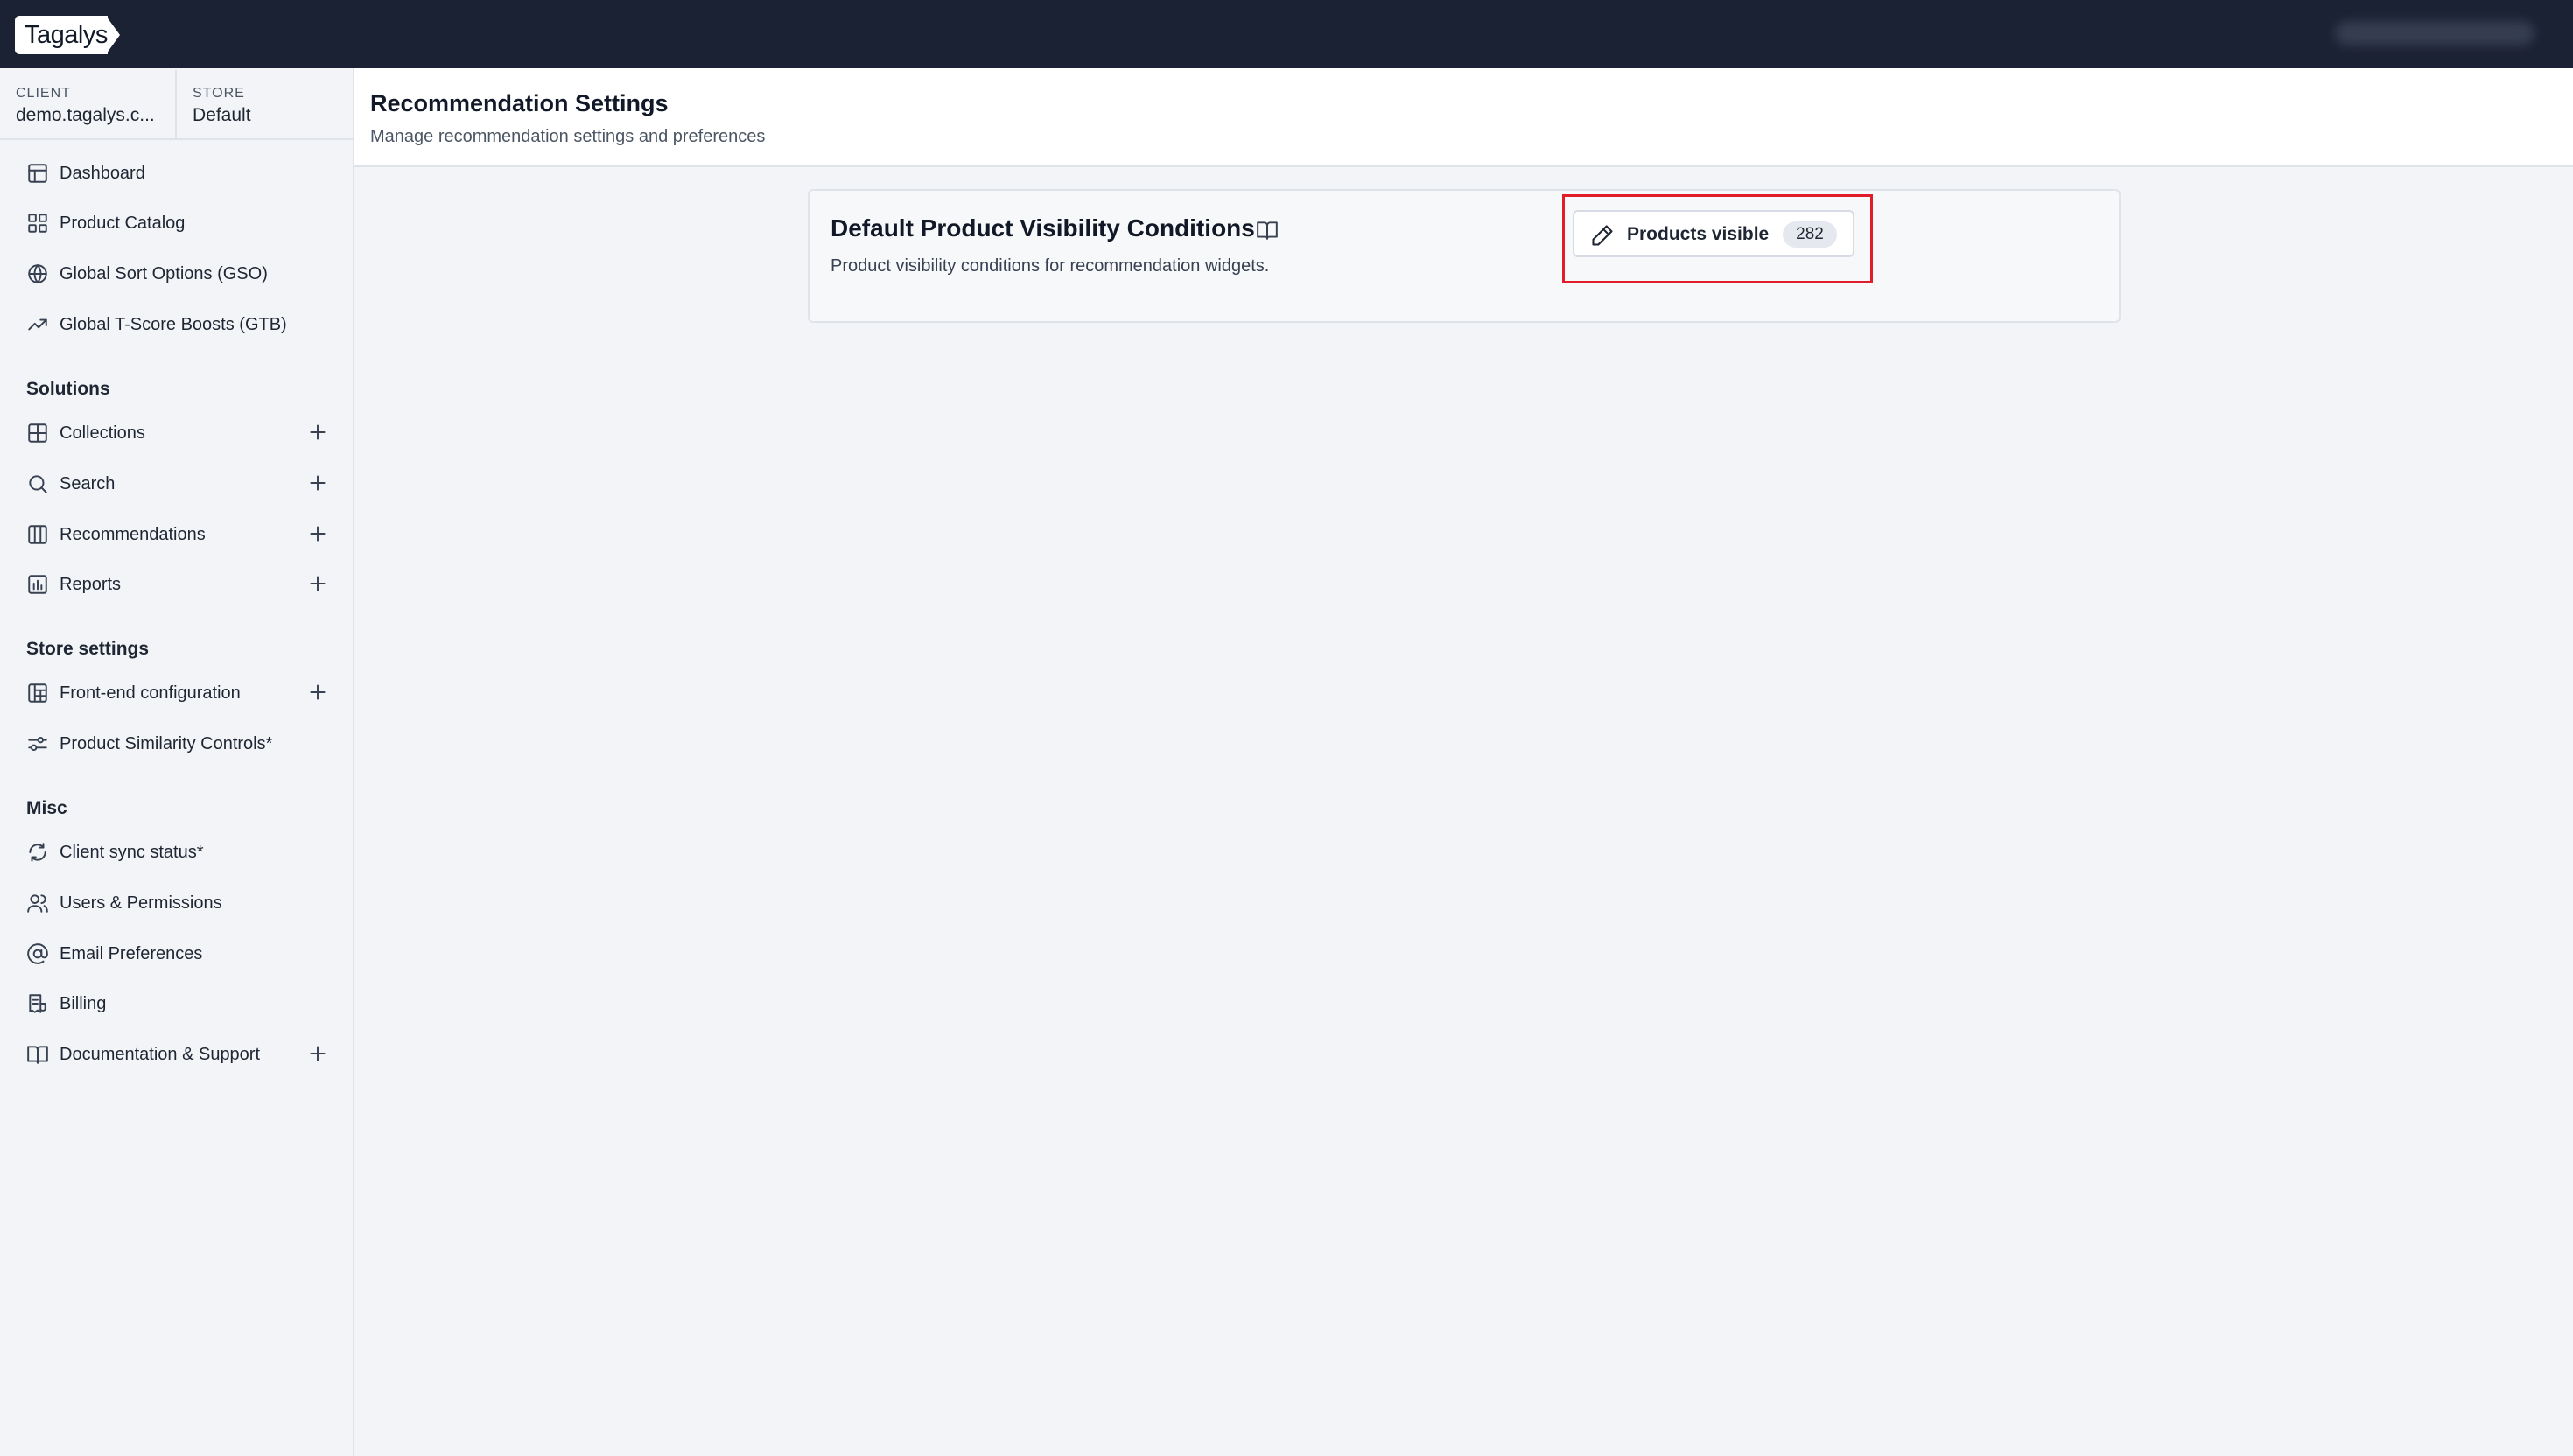 The width and height of the screenshot is (2573, 1456). What do you see at coordinates (219, 93) in the screenshot?
I see `store-label: STORE` at bounding box center [219, 93].